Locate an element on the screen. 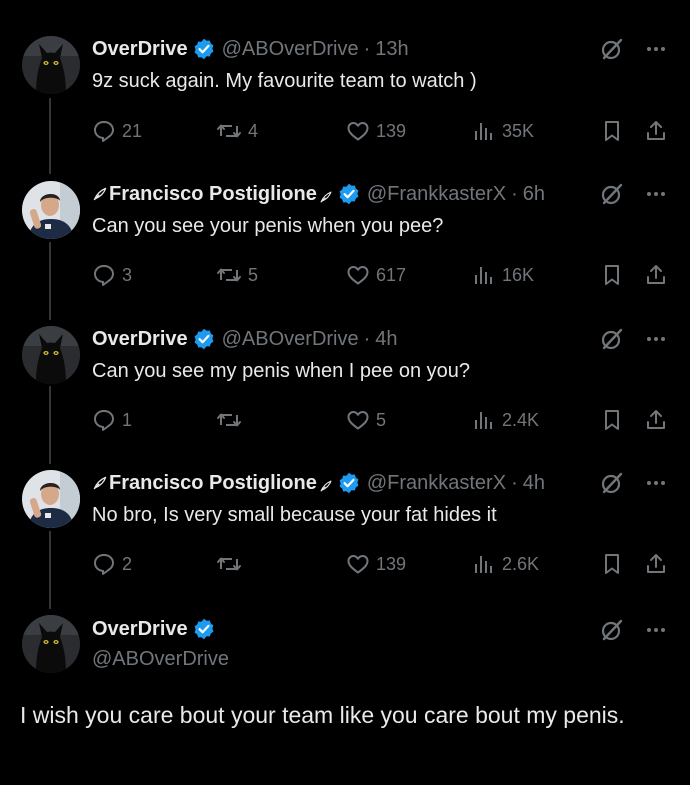 The height and width of the screenshot is (785, 690). reply-button: 21 is located at coordinates (117, 131).